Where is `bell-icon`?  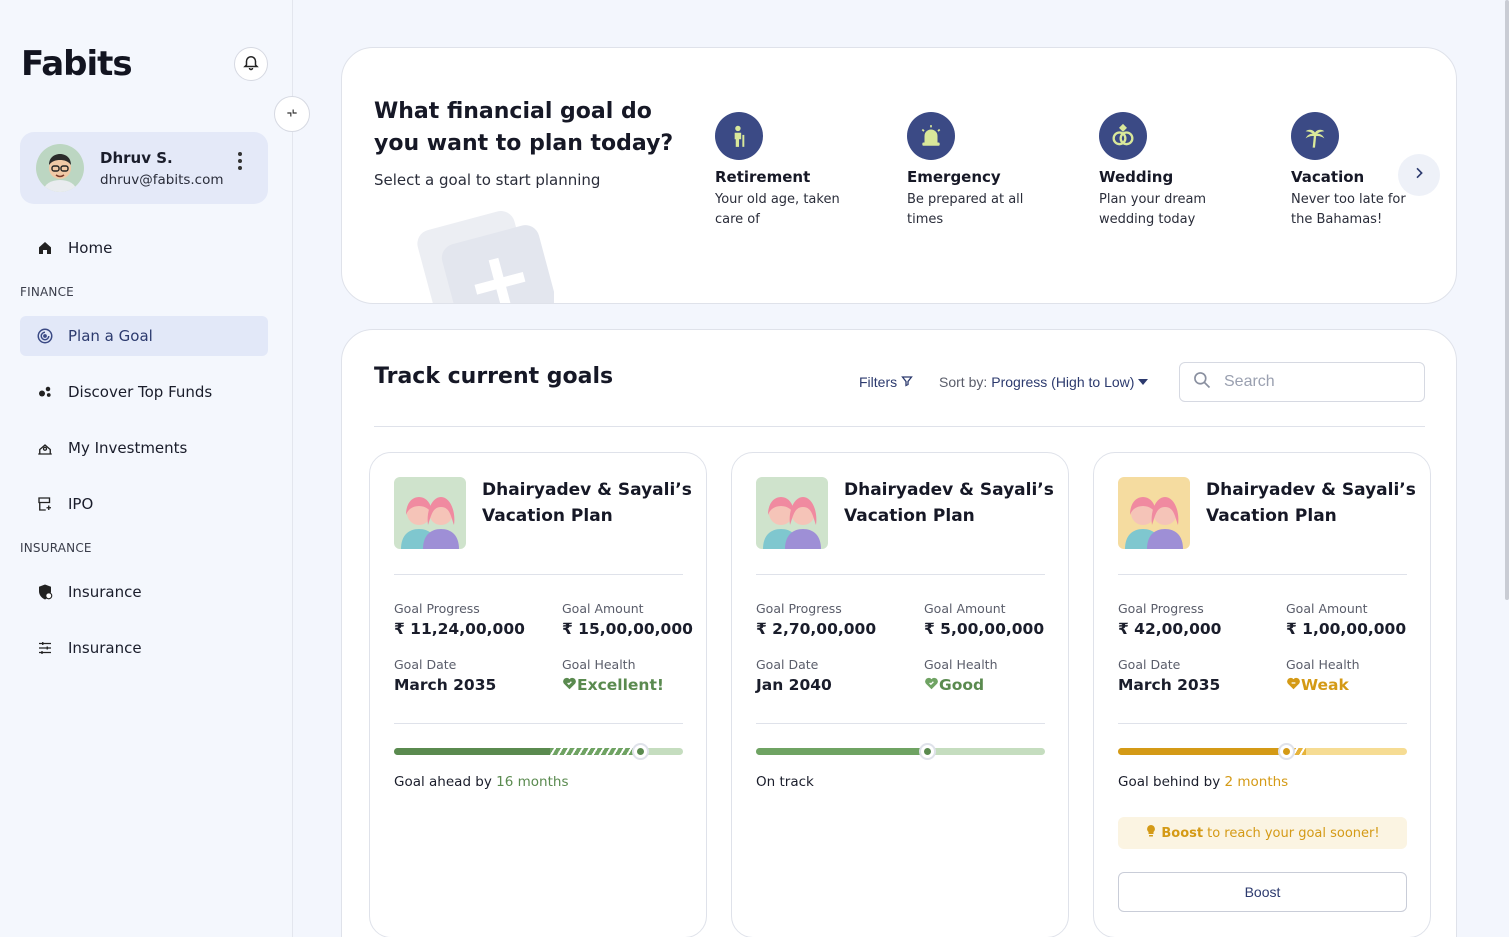
bell-icon is located at coordinates (251, 64).